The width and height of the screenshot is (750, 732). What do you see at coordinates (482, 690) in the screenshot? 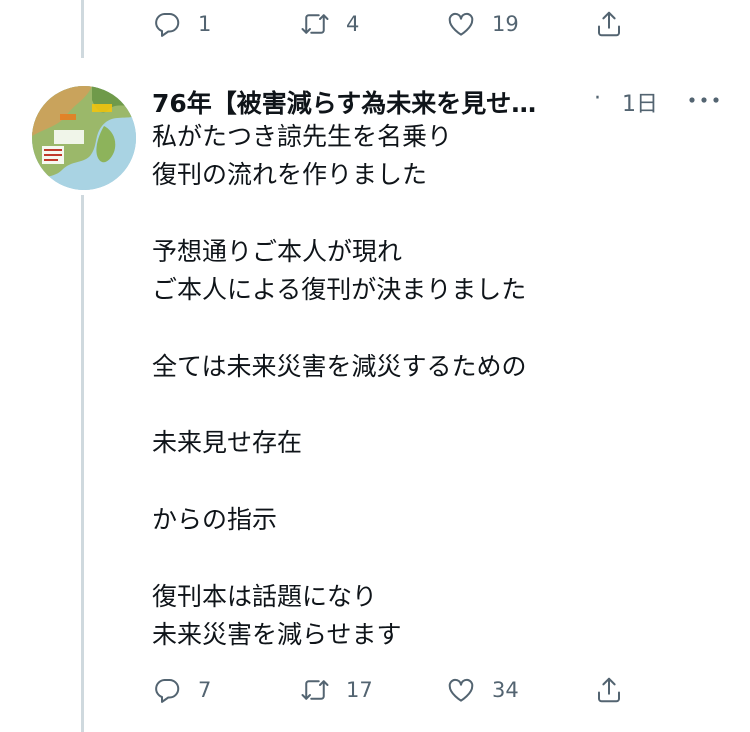
I see `like-button: 34` at bounding box center [482, 690].